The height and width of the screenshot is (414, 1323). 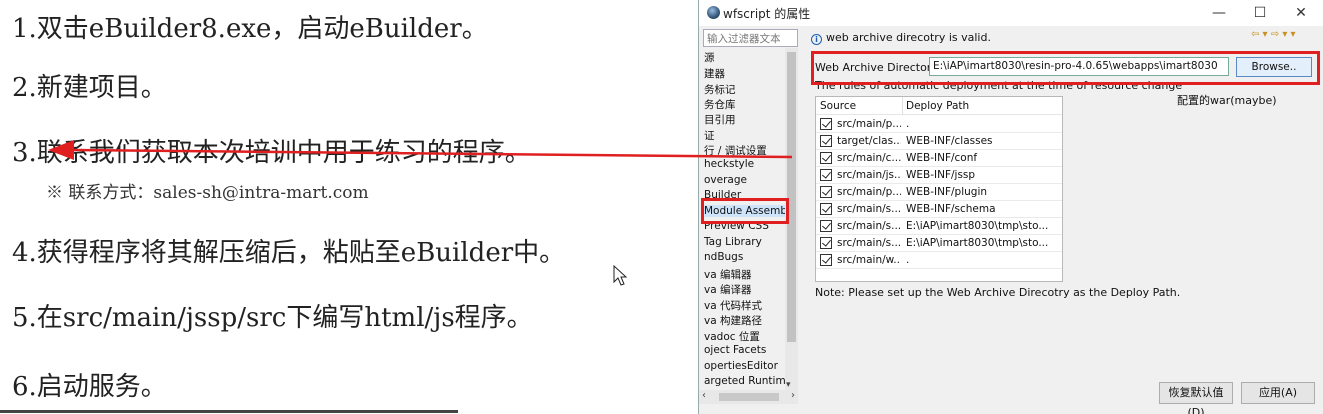 I want to click on header-deploy-path: Deploy Path, so click(x=937, y=106).